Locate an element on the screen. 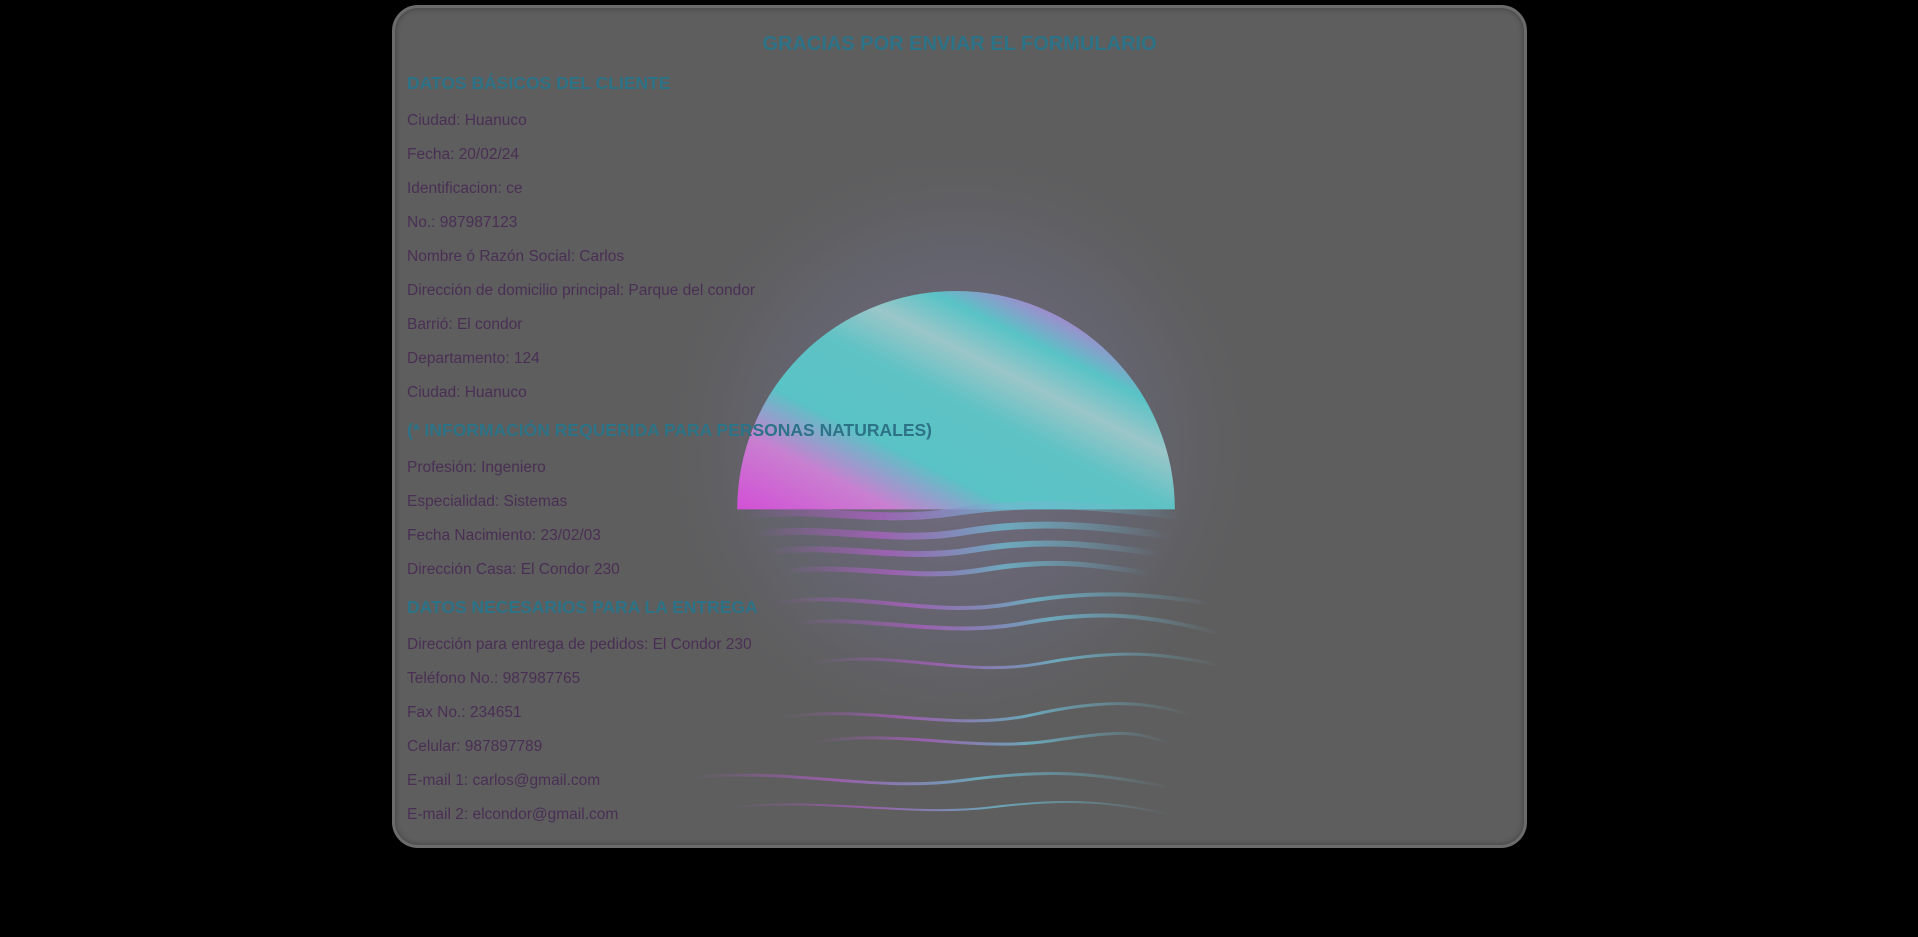 The image size is (1918, 937). field-barrio: Barrió: El condor is located at coordinates (465, 324).